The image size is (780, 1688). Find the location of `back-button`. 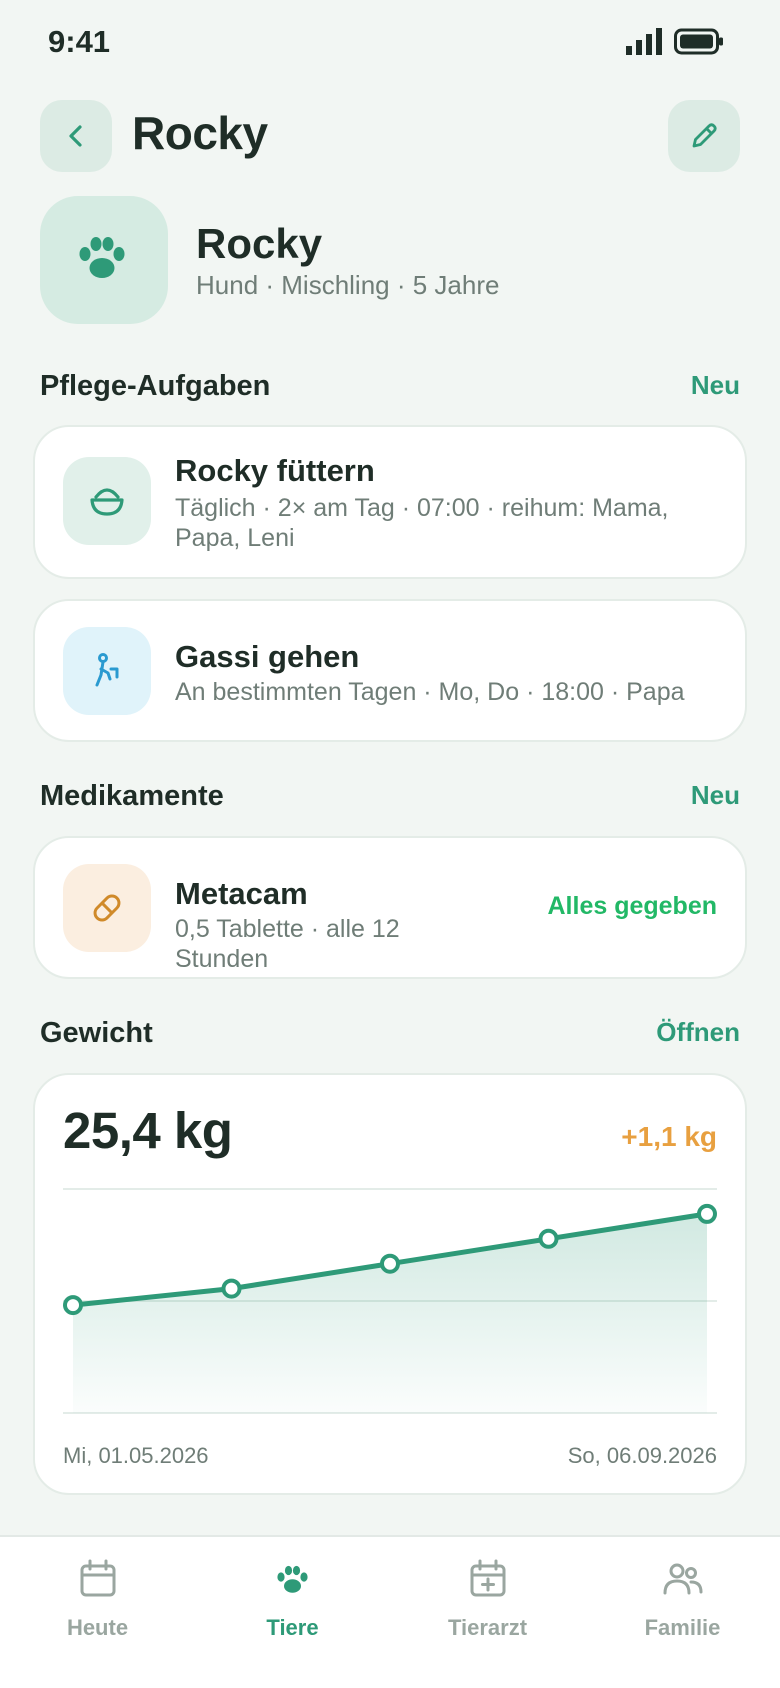

back-button is located at coordinates (76, 136).